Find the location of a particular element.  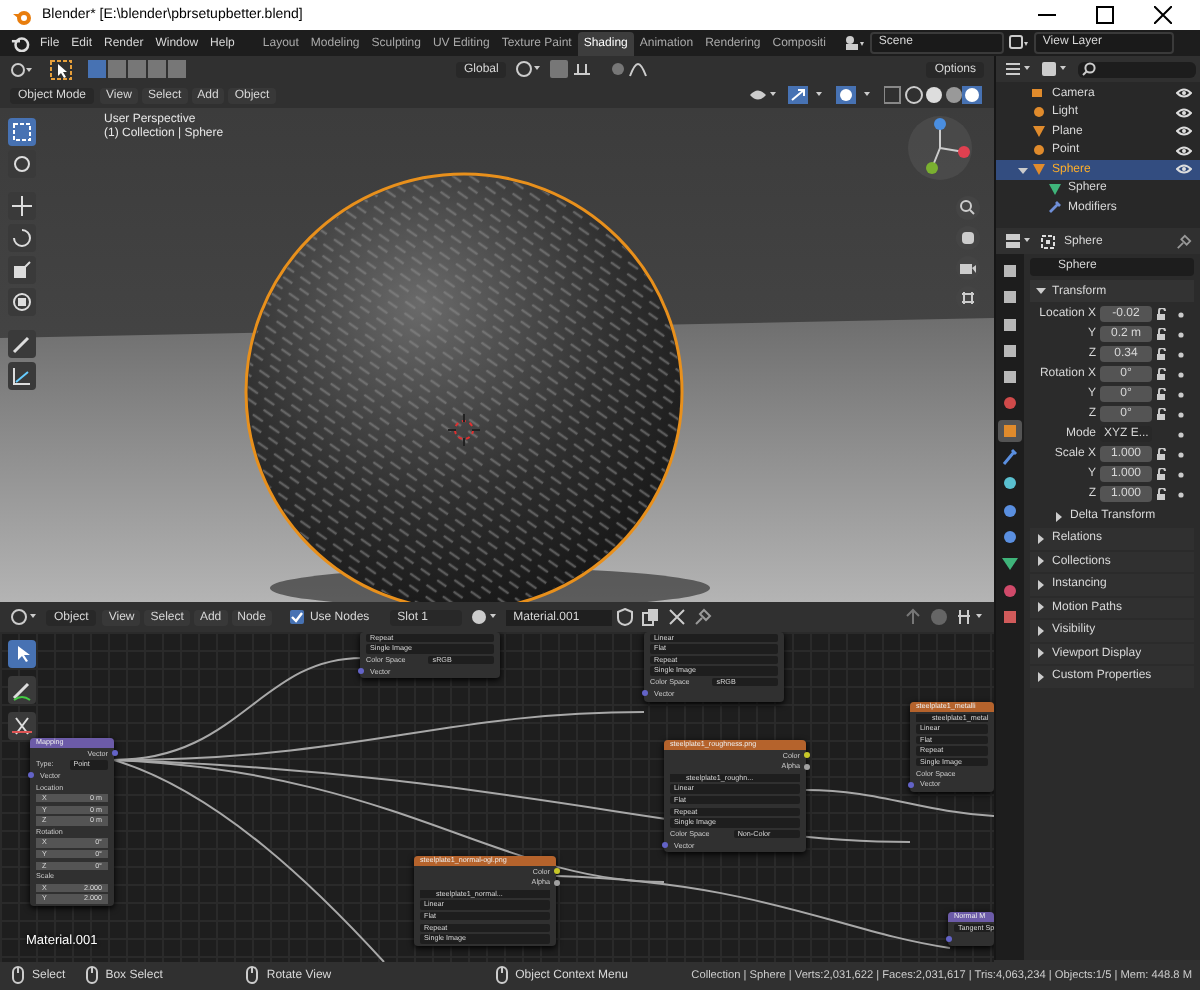

selection-mode-icons is located at coordinates (138, 69).